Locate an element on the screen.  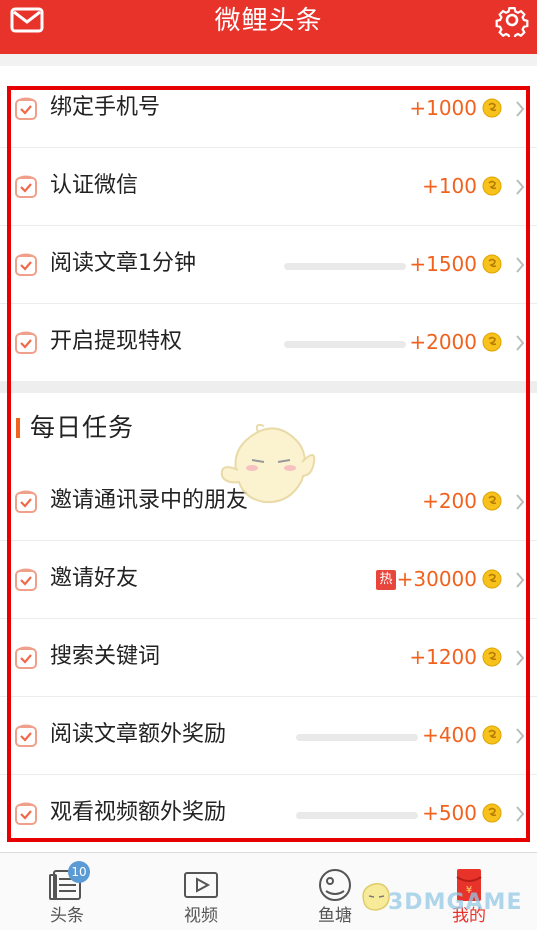
mascot-watermark-icon is located at coordinates (268, 463).